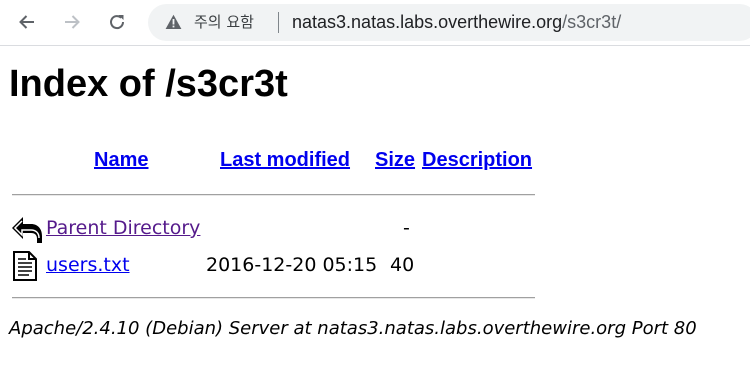 The width and height of the screenshot is (750, 367). Describe the element at coordinates (88, 265) in the screenshot. I see `users-txt-link: users.txt` at that location.